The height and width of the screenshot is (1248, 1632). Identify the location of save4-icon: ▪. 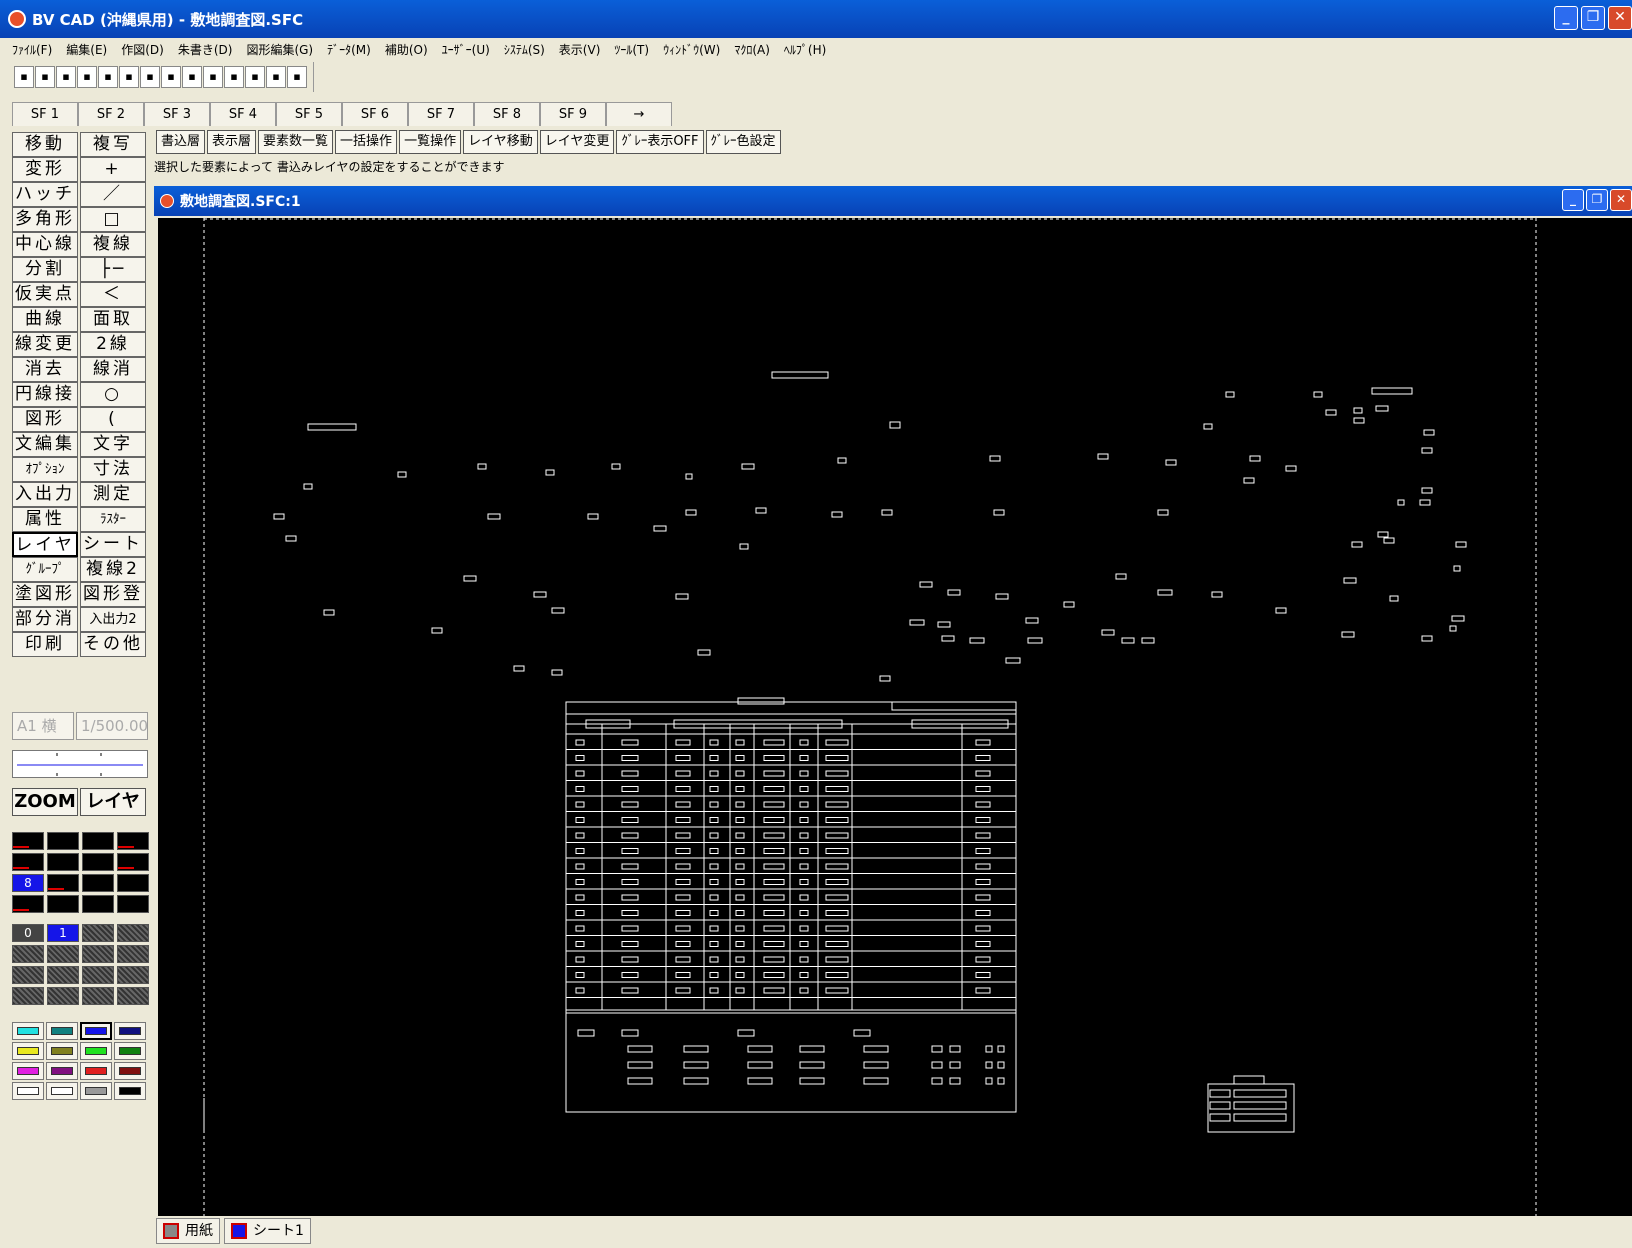
(255, 77).